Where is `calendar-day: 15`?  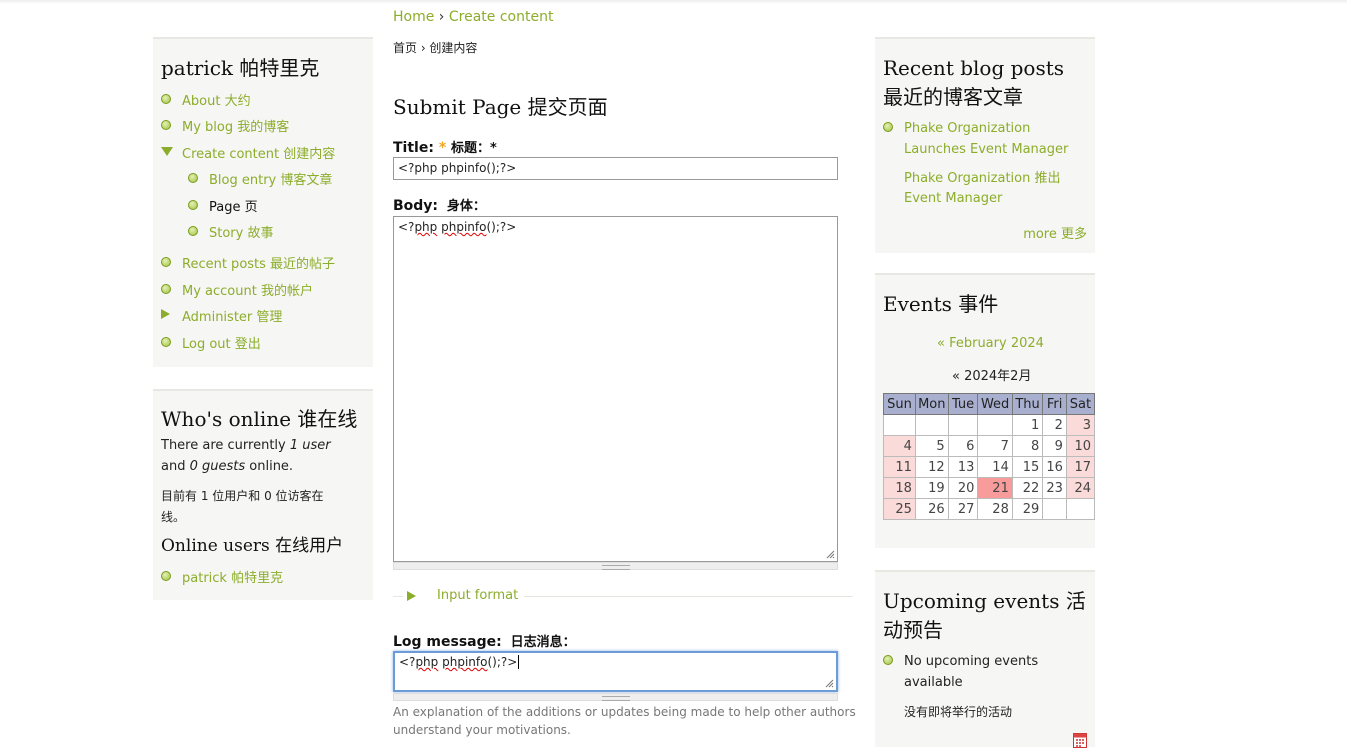
calendar-day: 15 is located at coordinates (1027, 467).